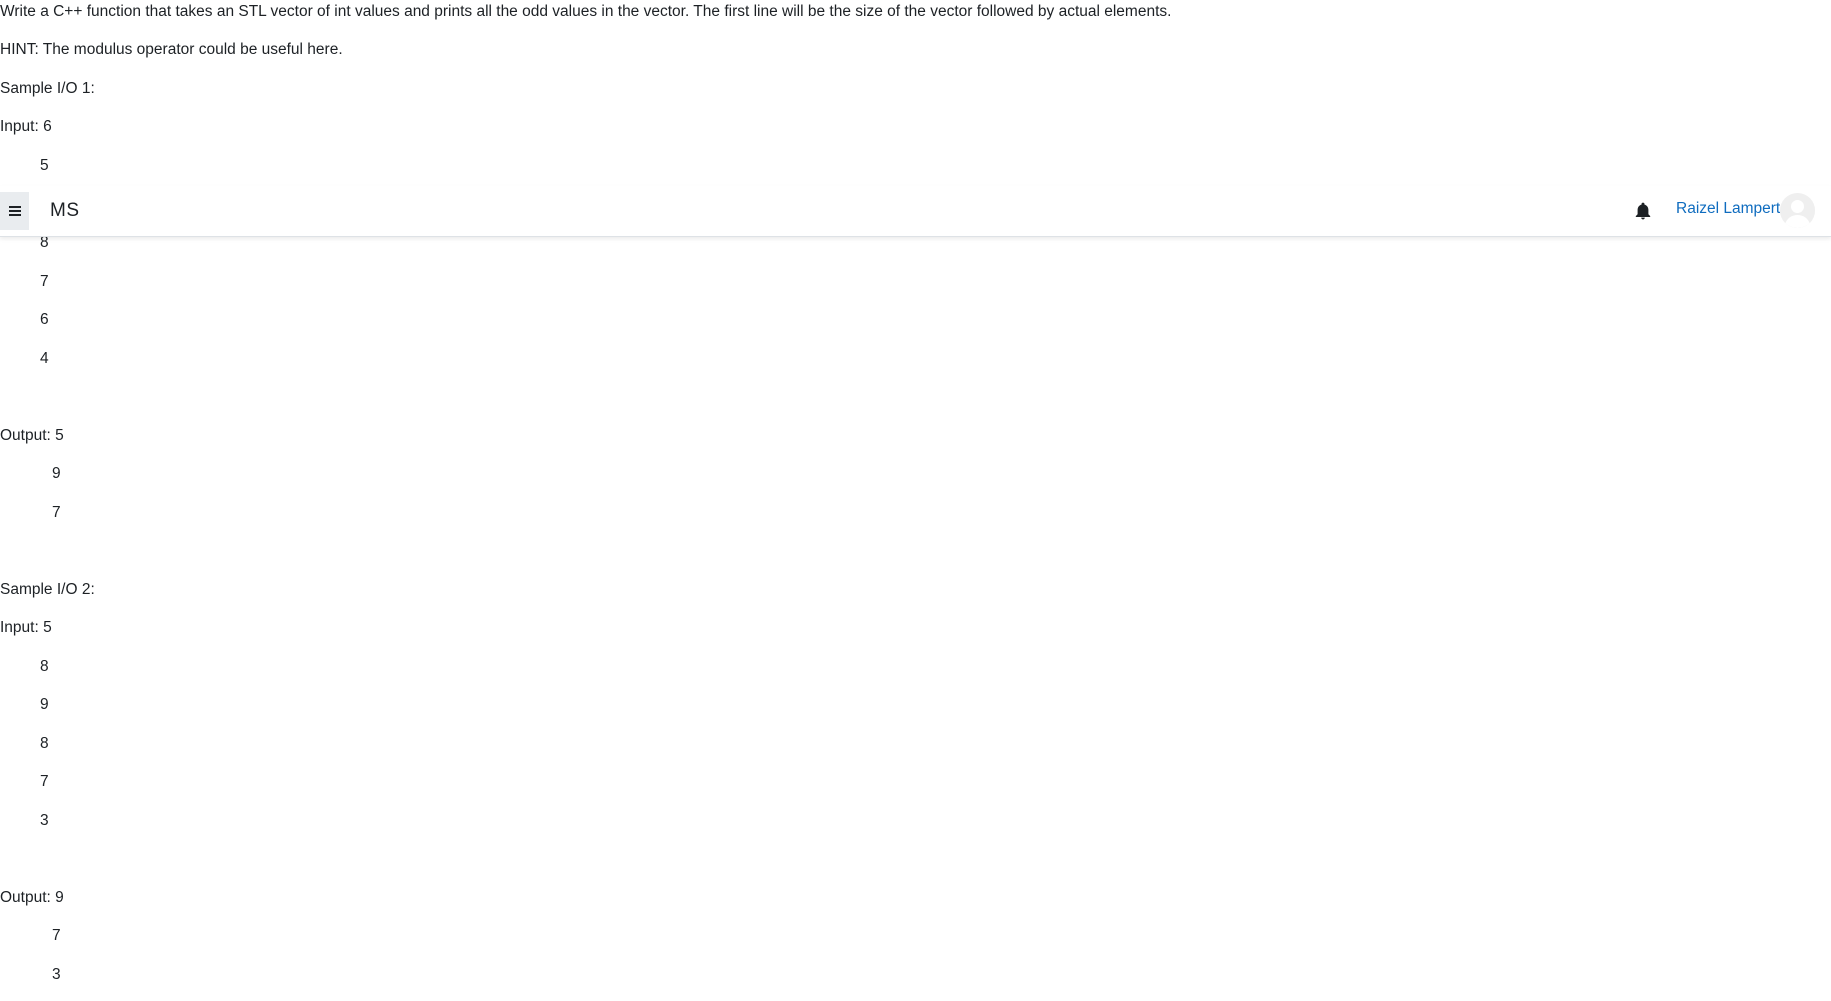 The width and height of the screenshot is (1831, 1001). What do you see at coordinates (915, 211) in the screenshot?
I see `top-navbar: MS Raizel Lampert` at bounding box center [915, 211].